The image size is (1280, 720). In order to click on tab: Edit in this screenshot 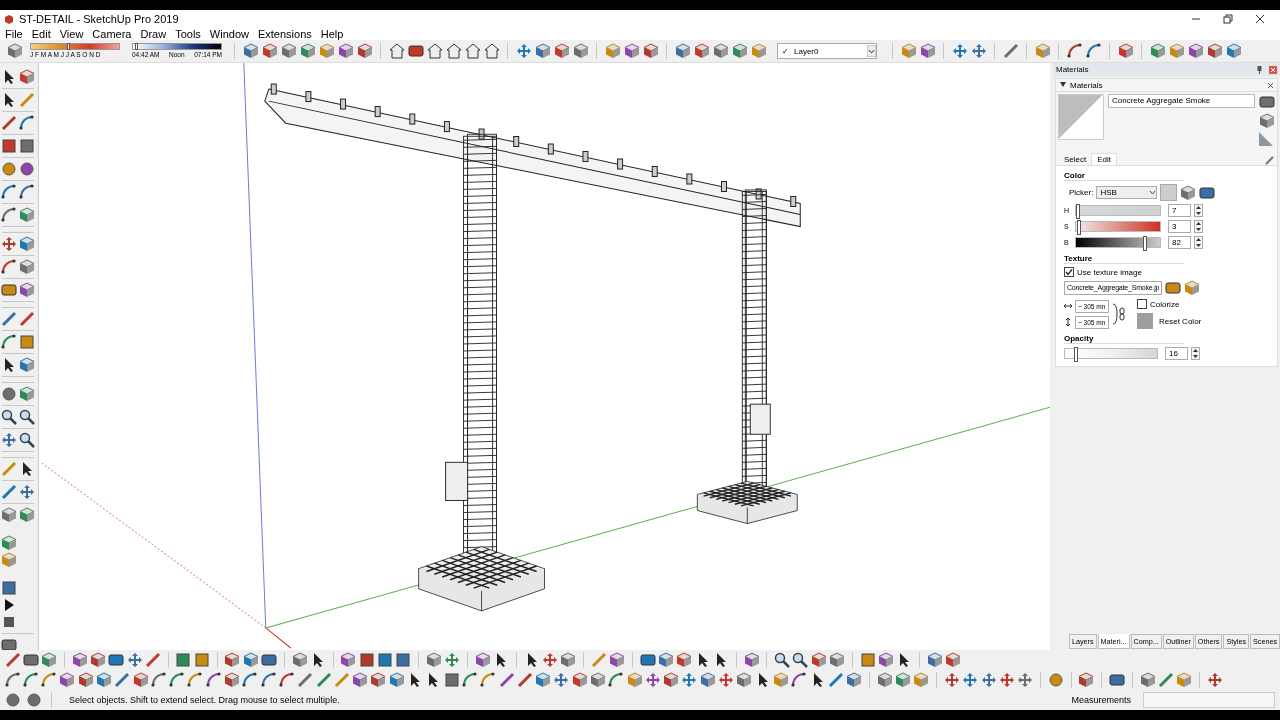, I will do `click(1104, 159)`.